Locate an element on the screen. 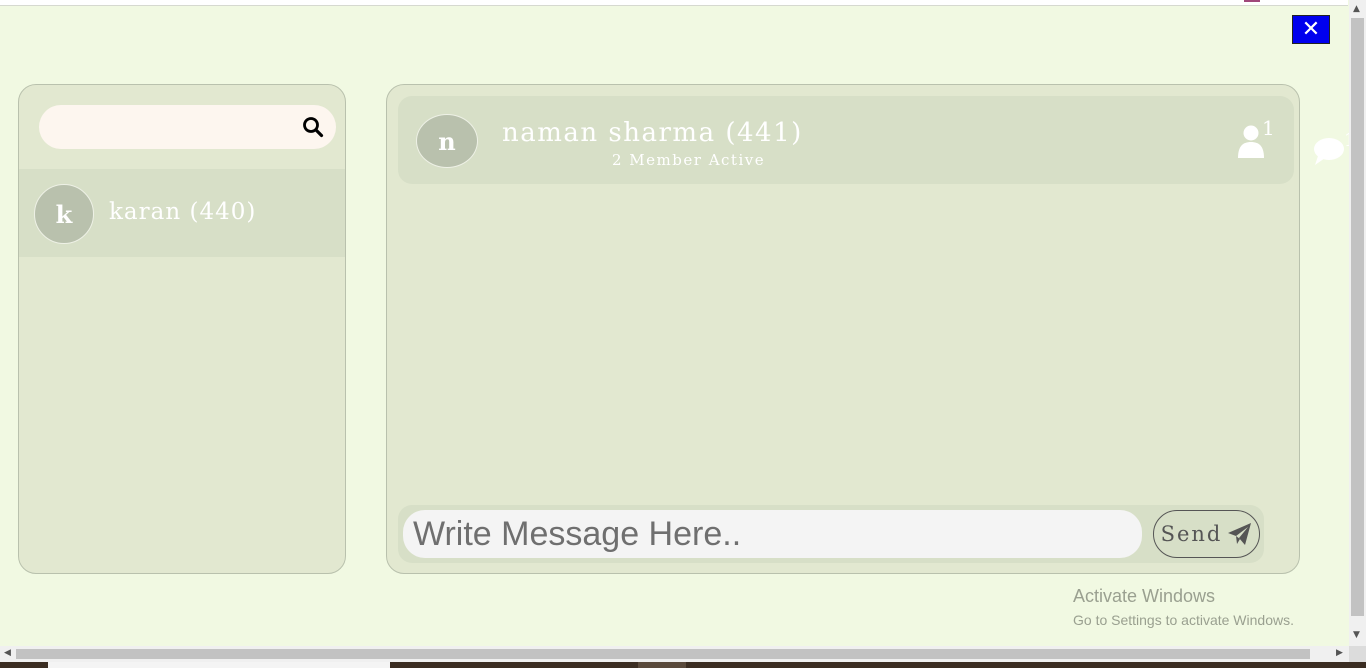 The width and height of the screenshot is (1366, 668). avatar: k is located at coordinates (64, 214).